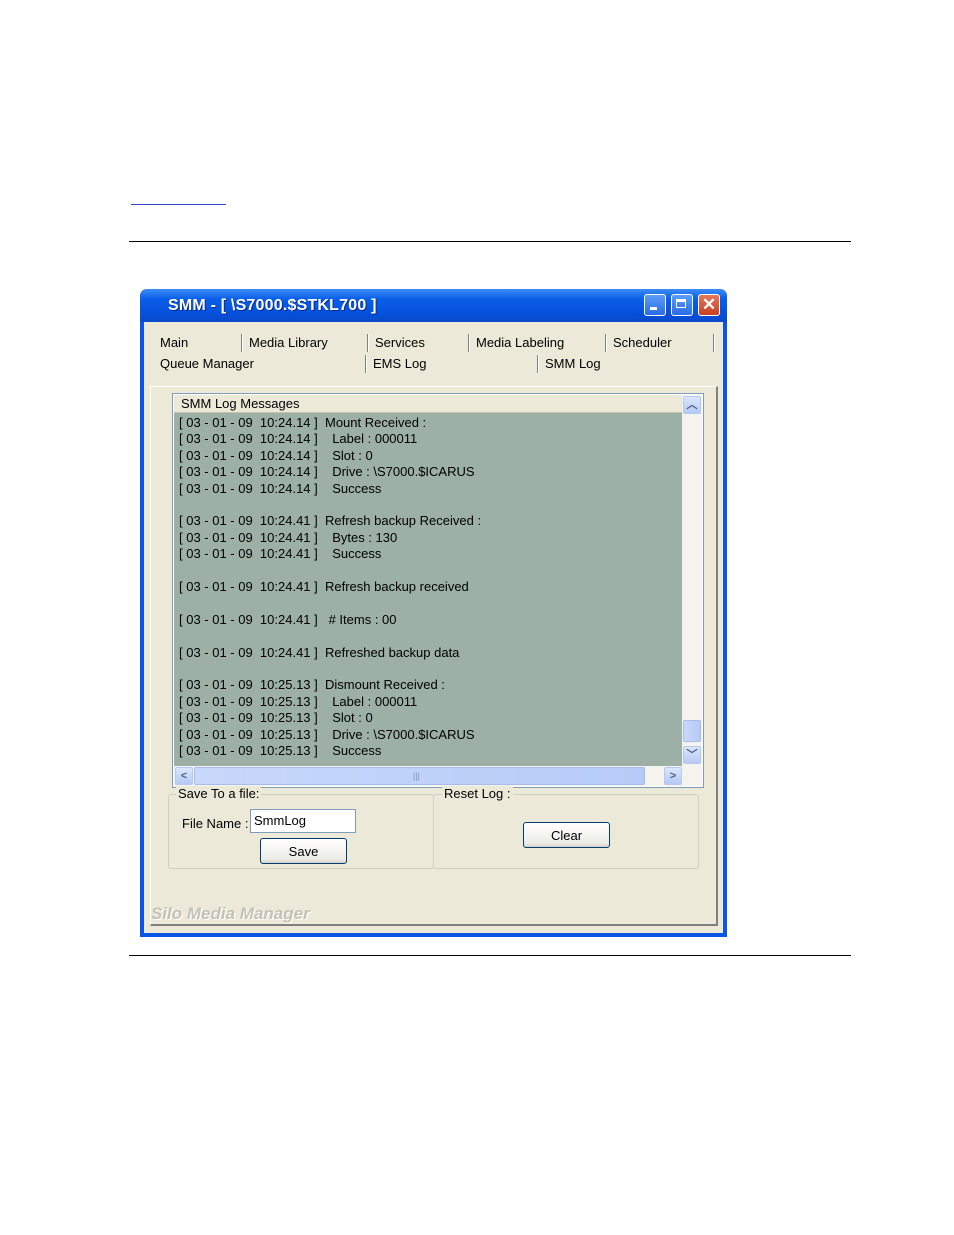 This screenshot has width=954, height=1235. What do you see at coordinates (673, 776) in the screenshot?
I see `scroll-right-icon: >` at bounding box center [673, 776].